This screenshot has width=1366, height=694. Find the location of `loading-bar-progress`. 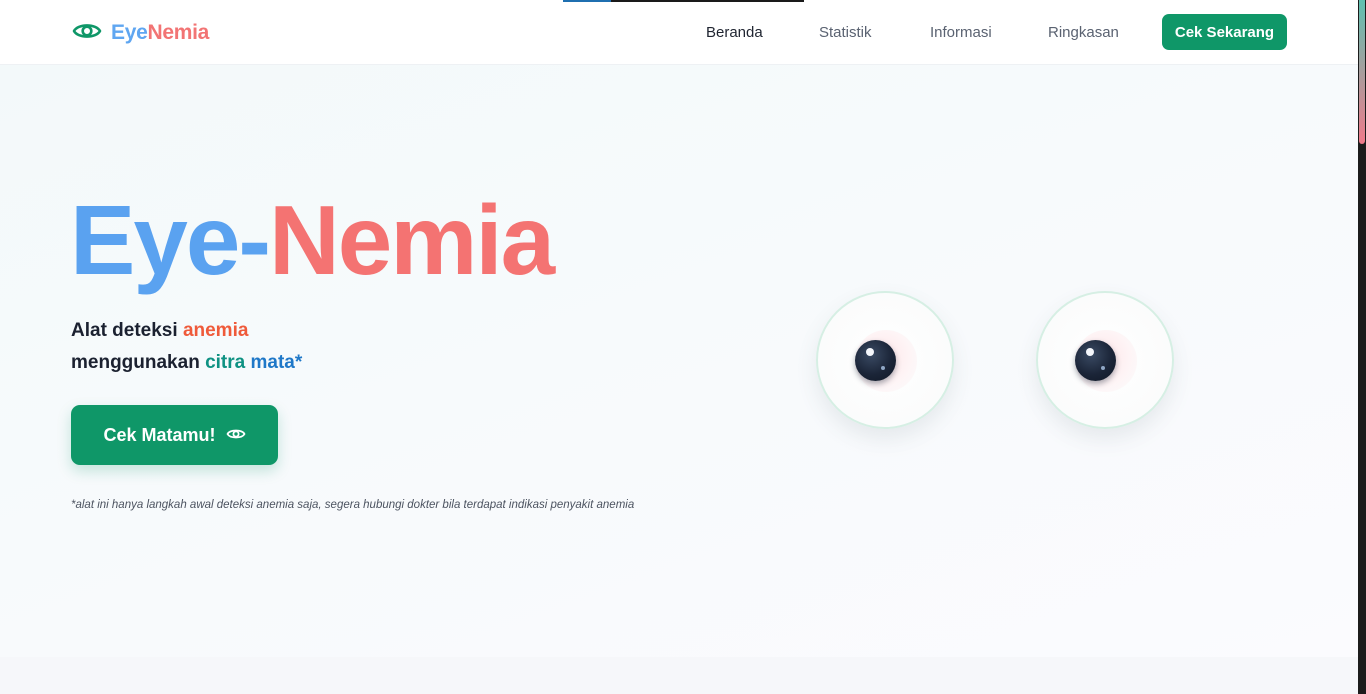

loading-bar-progress is located at coordinates (587, 1).